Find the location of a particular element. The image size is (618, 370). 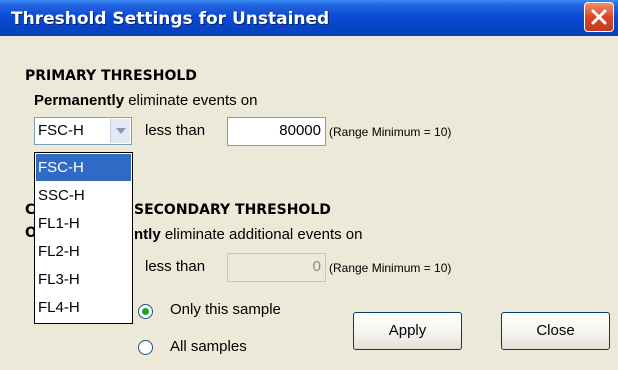

only-this-sample-radio is located at coordinates (145, 311).